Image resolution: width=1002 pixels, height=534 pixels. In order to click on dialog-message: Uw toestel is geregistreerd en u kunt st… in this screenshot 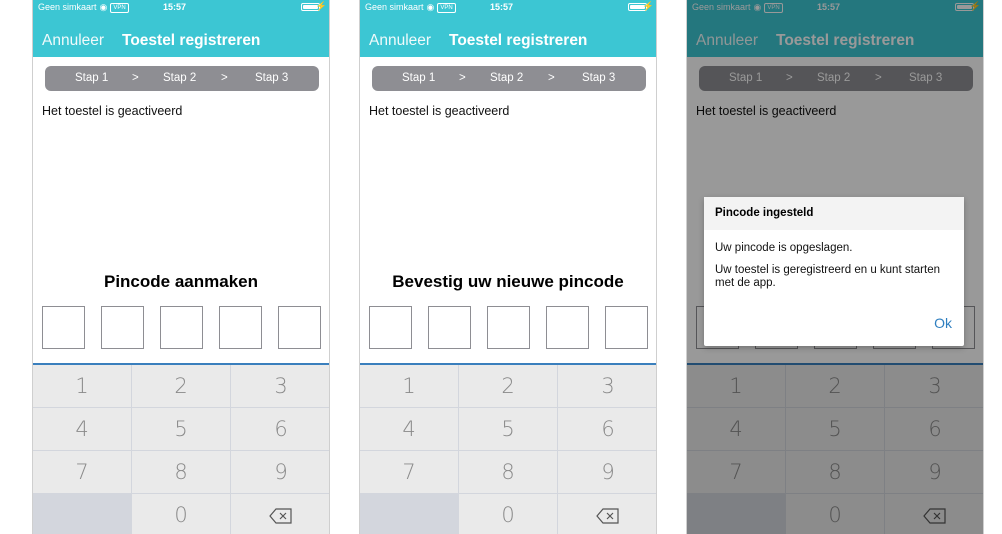, I will do `click(828, 276)`.